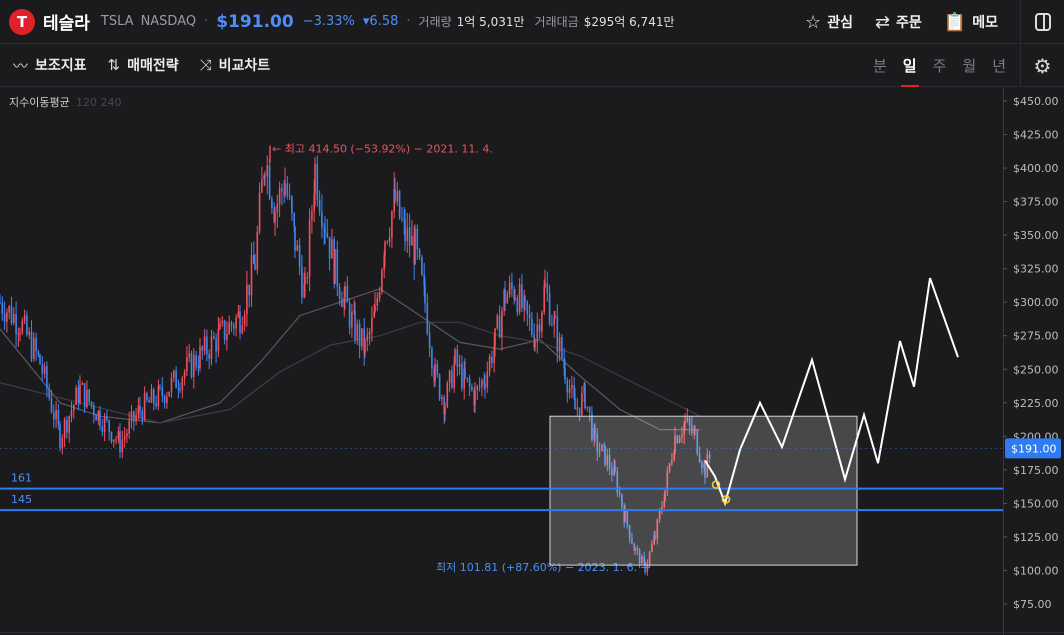 Image resolution: width=1064 pixels, height=635 pixels. I want to click on support-label-145: 145, so click(21, 499).